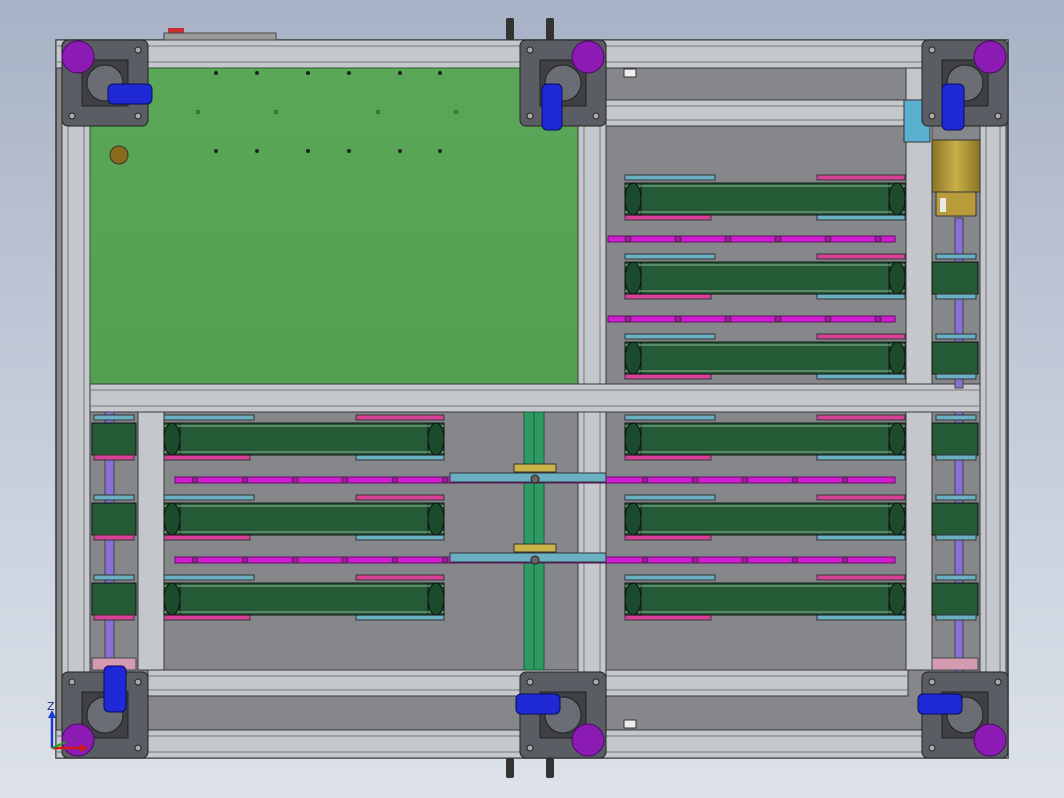 This screenshot has width=1064, height=798. I want to click on label-tag-bottom, so click(630, 724).